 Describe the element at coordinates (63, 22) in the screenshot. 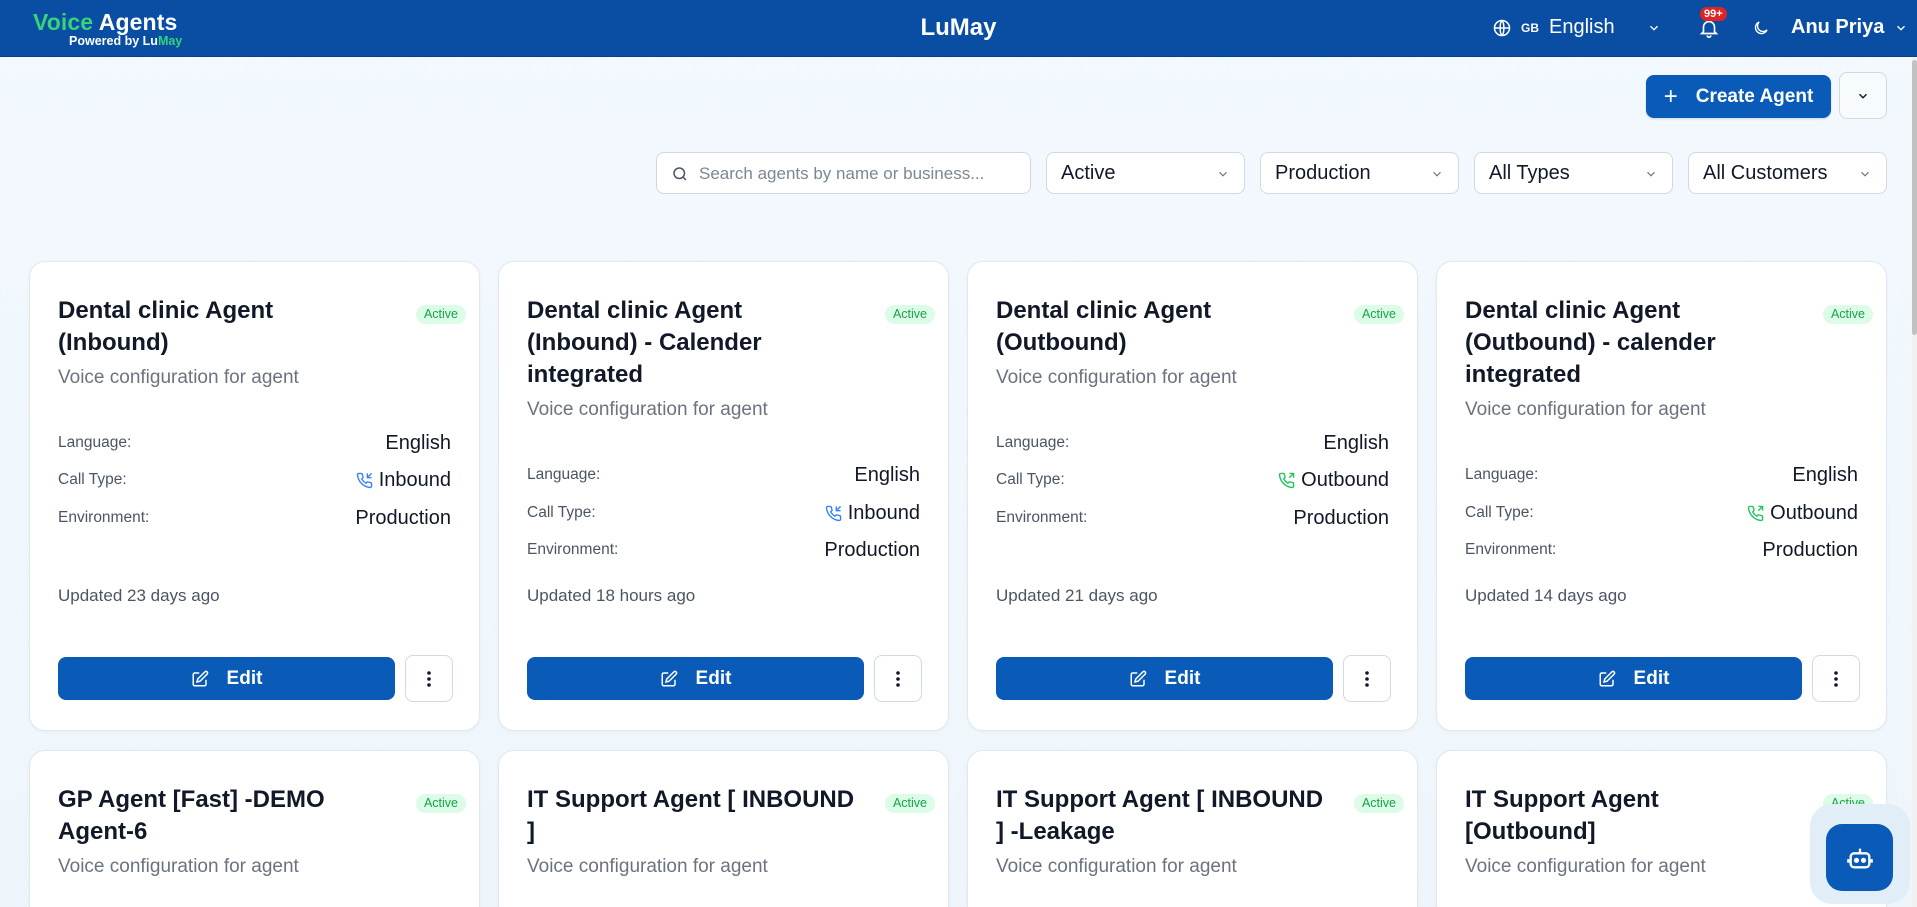

I see `brand-voice-text: Voice` at that location.